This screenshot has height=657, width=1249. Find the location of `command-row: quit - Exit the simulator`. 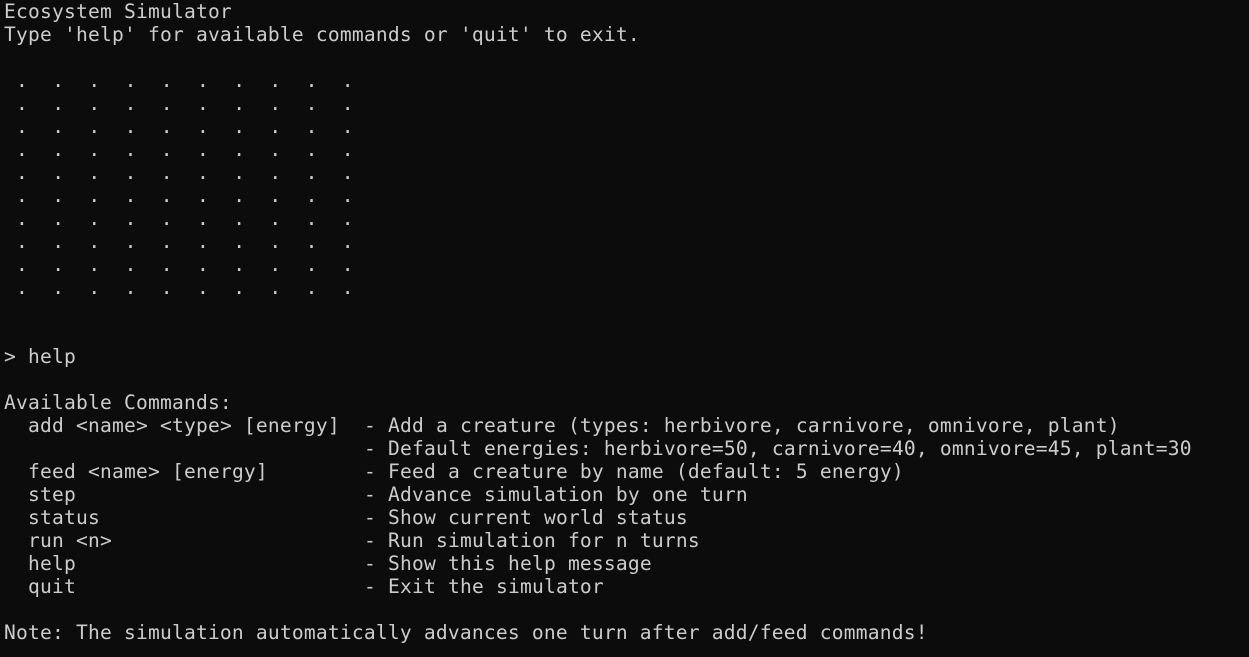

command-row: quit - Exit the simulator is located at coordinates (626, 586).